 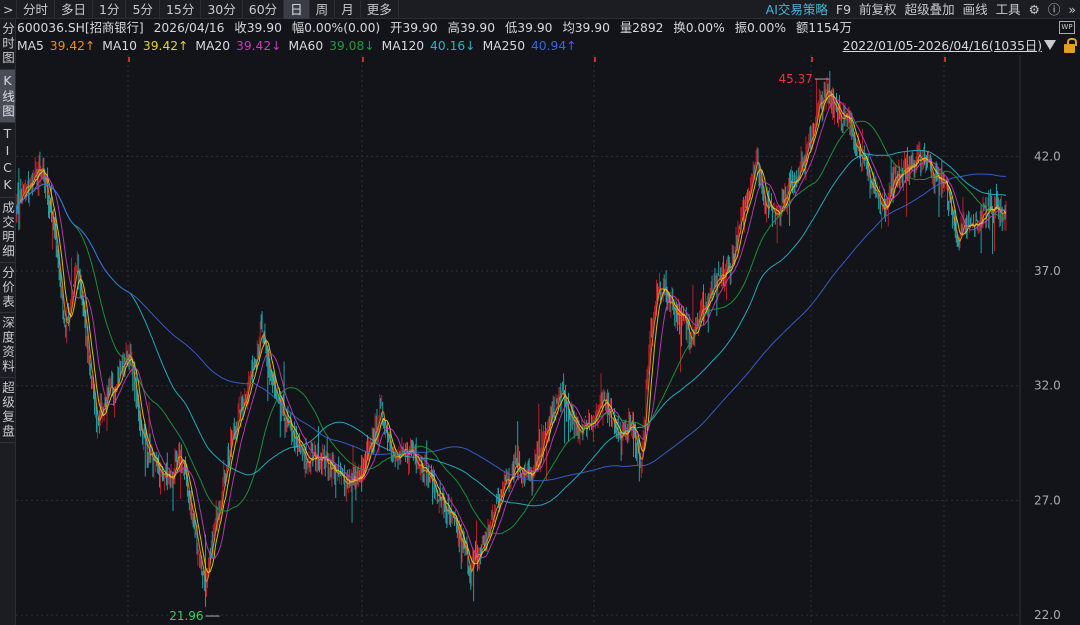 I want to click on period-tab: 5分, so click(x=143, y=9).